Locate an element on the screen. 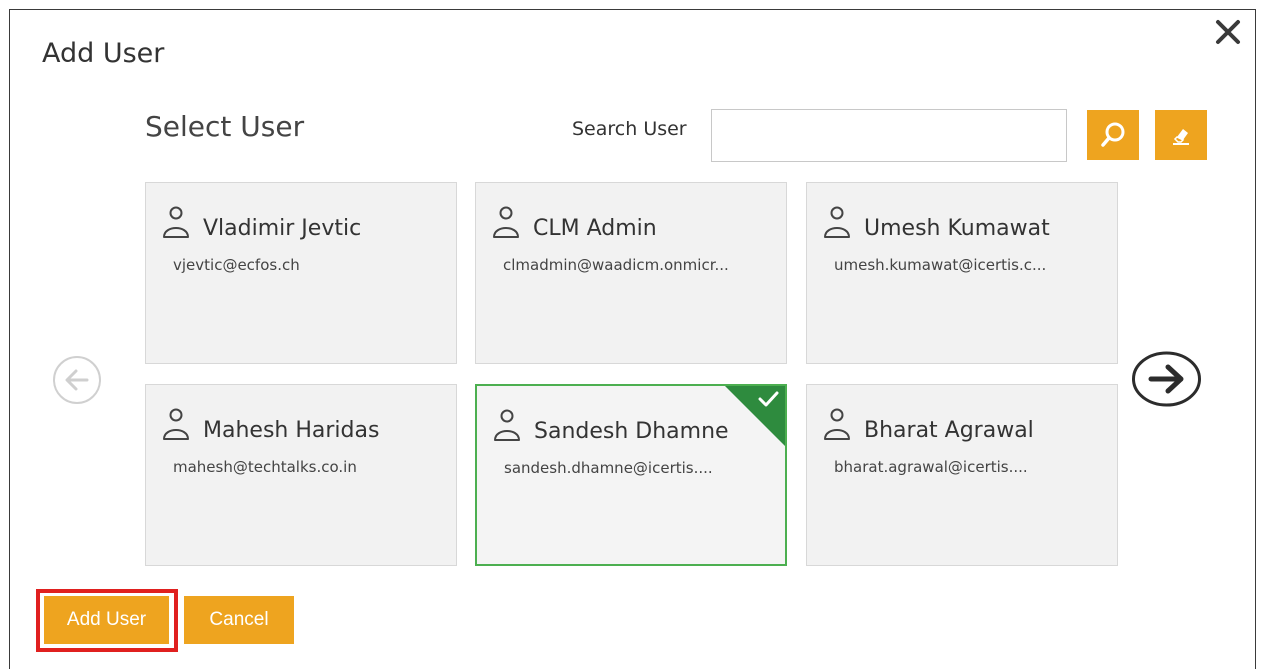 The image size is (1267, 669). user-name: Bharat Agrawal is located at coordinates (949, 430).